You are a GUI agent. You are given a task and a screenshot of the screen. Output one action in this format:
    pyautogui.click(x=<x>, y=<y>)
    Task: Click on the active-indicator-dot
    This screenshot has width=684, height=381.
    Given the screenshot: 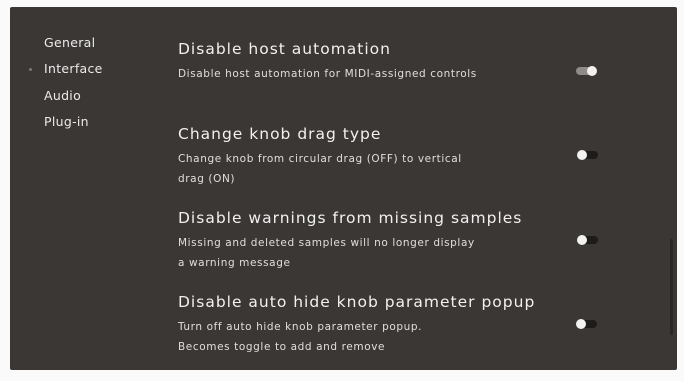 What is the action you would take?
    pyautogui.click(x=30, y=69)
    